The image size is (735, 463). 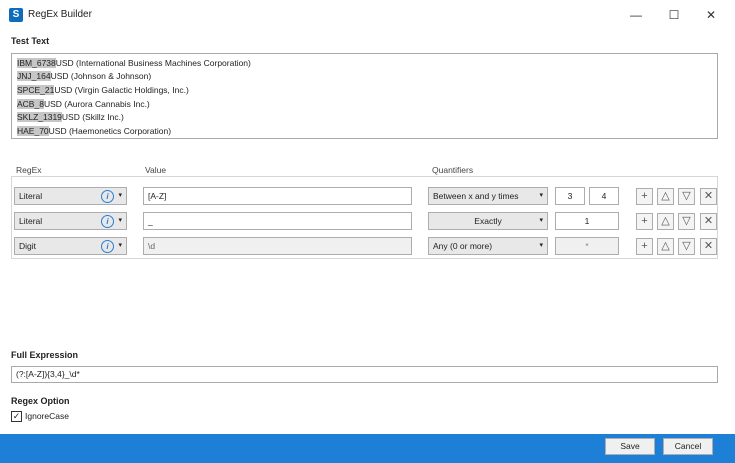 What do you see at coordinates (364, 374) in the screenshot?
I see `full-expression-field: (?:[A-Z]){3,4}_\d*` at bounding box center [364, 374].